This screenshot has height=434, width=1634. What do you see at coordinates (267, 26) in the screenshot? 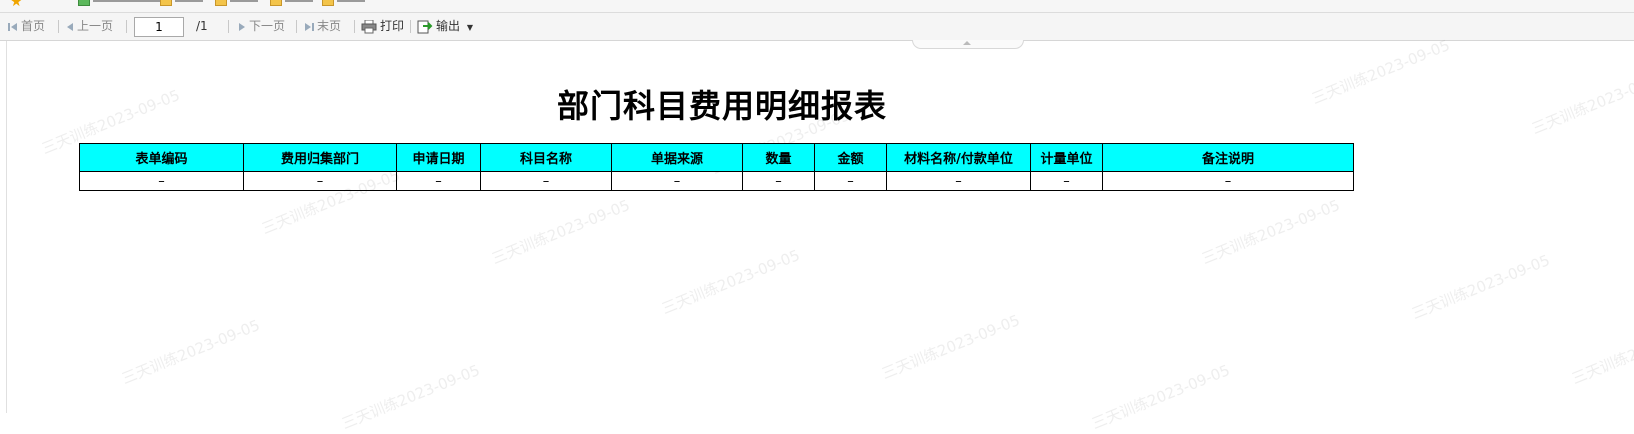
I see `next-page-label: 下一页` at bounding box center [267, 26].